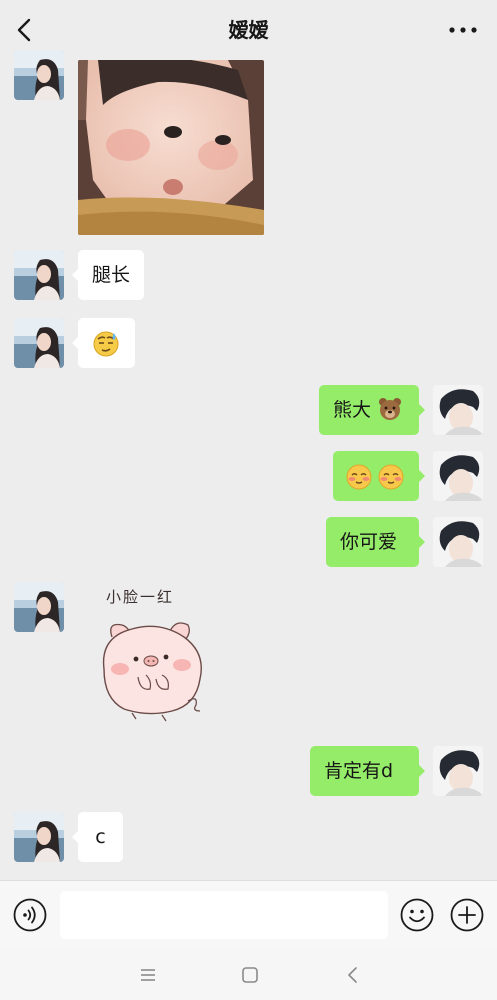  I want to click on sticker-caption: 小脸一红, so click(140, 597).